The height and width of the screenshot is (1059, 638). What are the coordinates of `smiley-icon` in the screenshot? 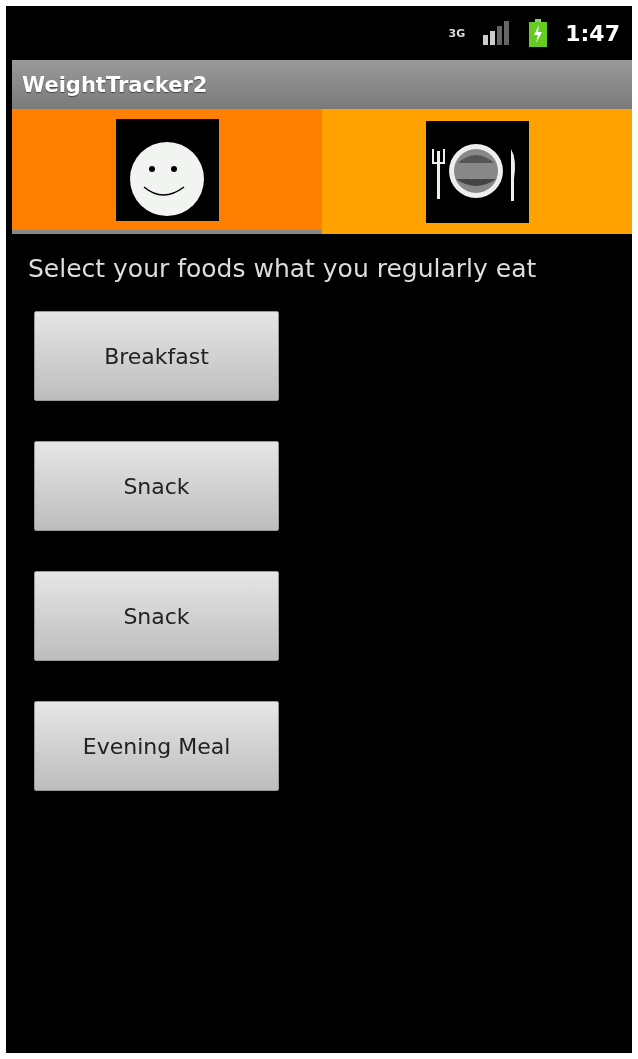 It's located at (167, 169).